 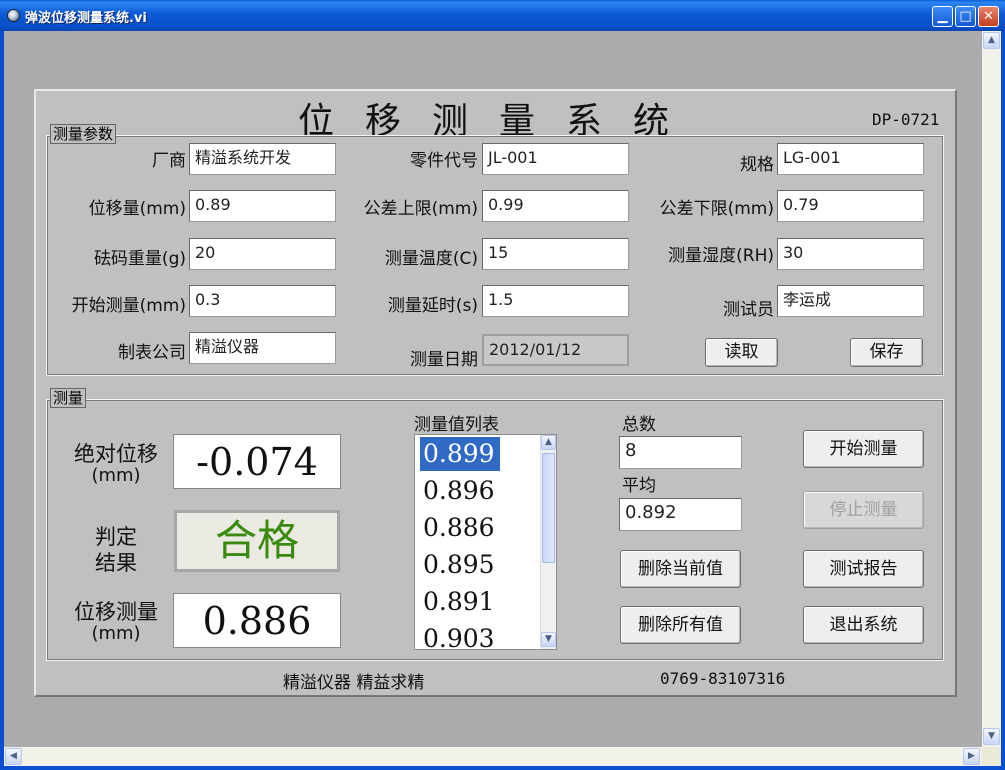 What do you see at coordinates (456, 425) in the screenshot?
I see `measure-list-label: 测量值列表` at bounding box center [456, 425].